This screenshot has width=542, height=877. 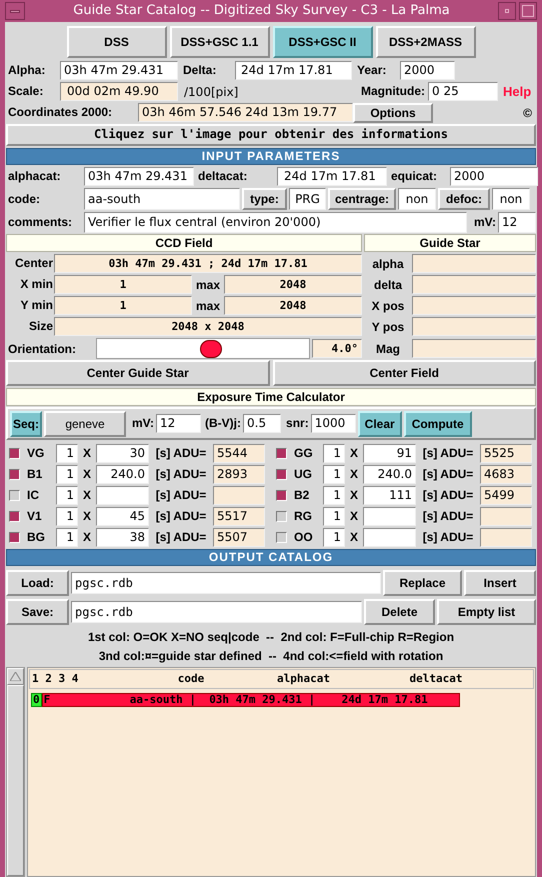 What do you see at coordinates (179, 423) in the screenshot?
I see `mv-input: 12` at bounding box center [179, 423].